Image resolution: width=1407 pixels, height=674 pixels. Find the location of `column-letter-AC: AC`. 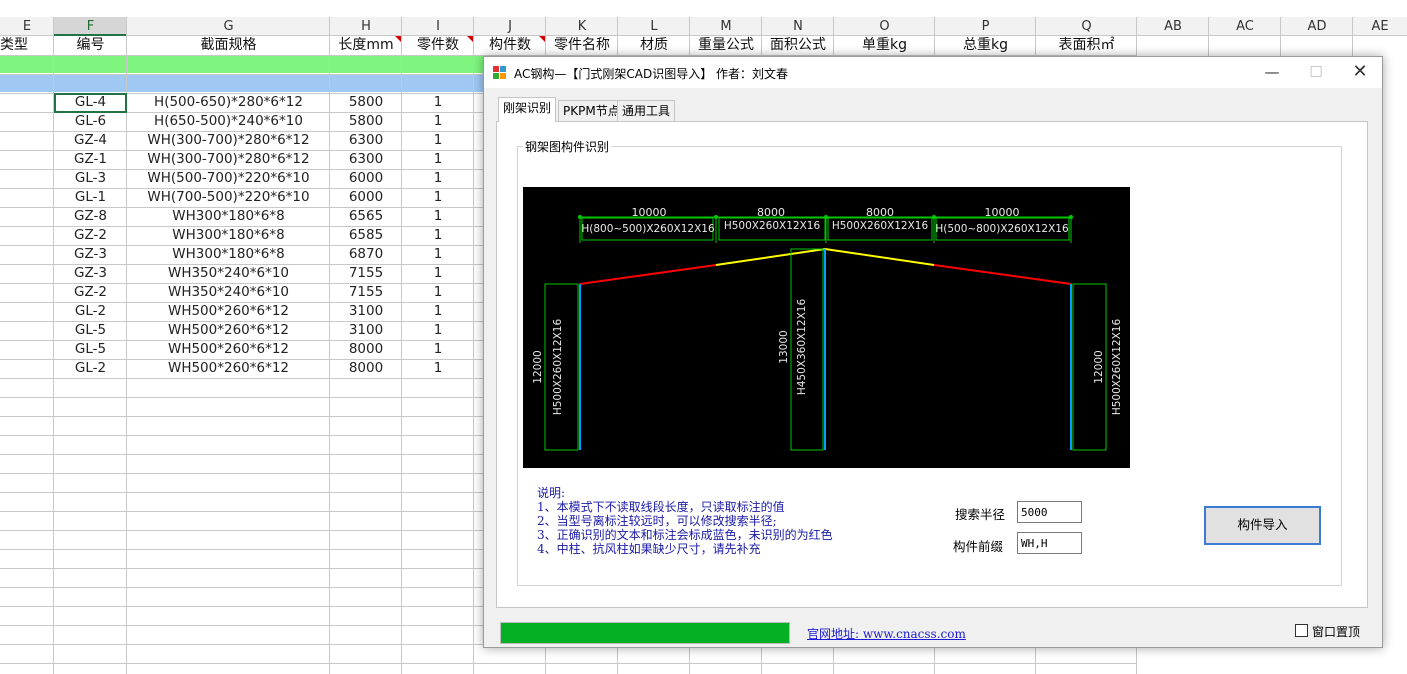

column-letter-AC: AC is located at coordinates (1245, 26).